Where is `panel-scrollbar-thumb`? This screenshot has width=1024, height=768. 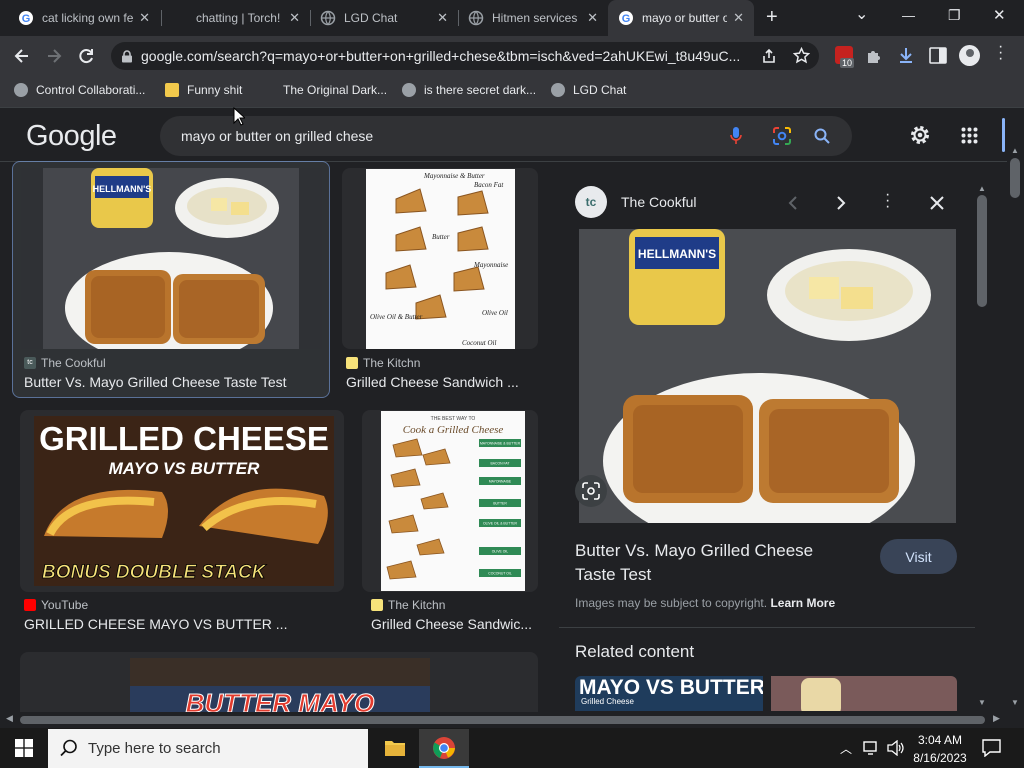 panel-scrollbar-thumb is located at coordinates (982, 251).